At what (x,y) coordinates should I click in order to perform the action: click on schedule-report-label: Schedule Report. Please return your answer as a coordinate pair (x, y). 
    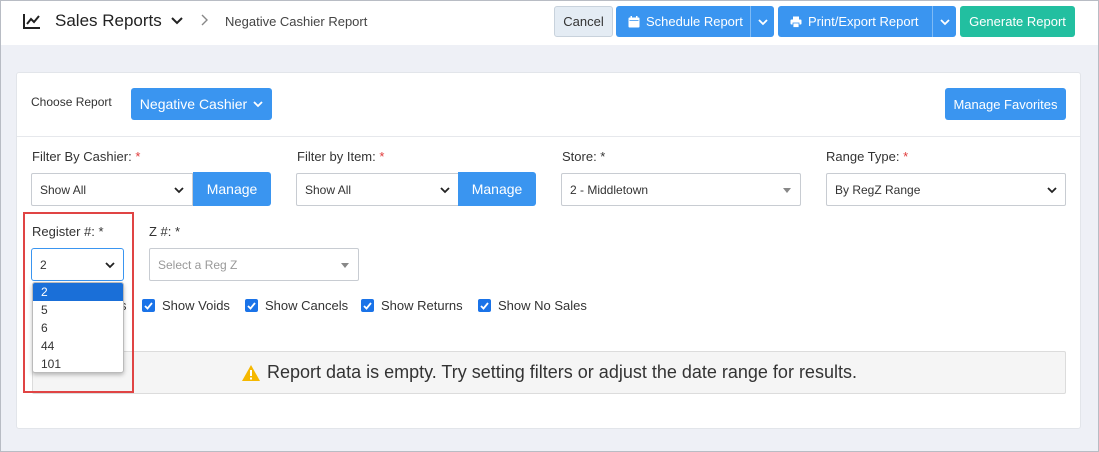
    Looking at the image, I should click on (694, 21).